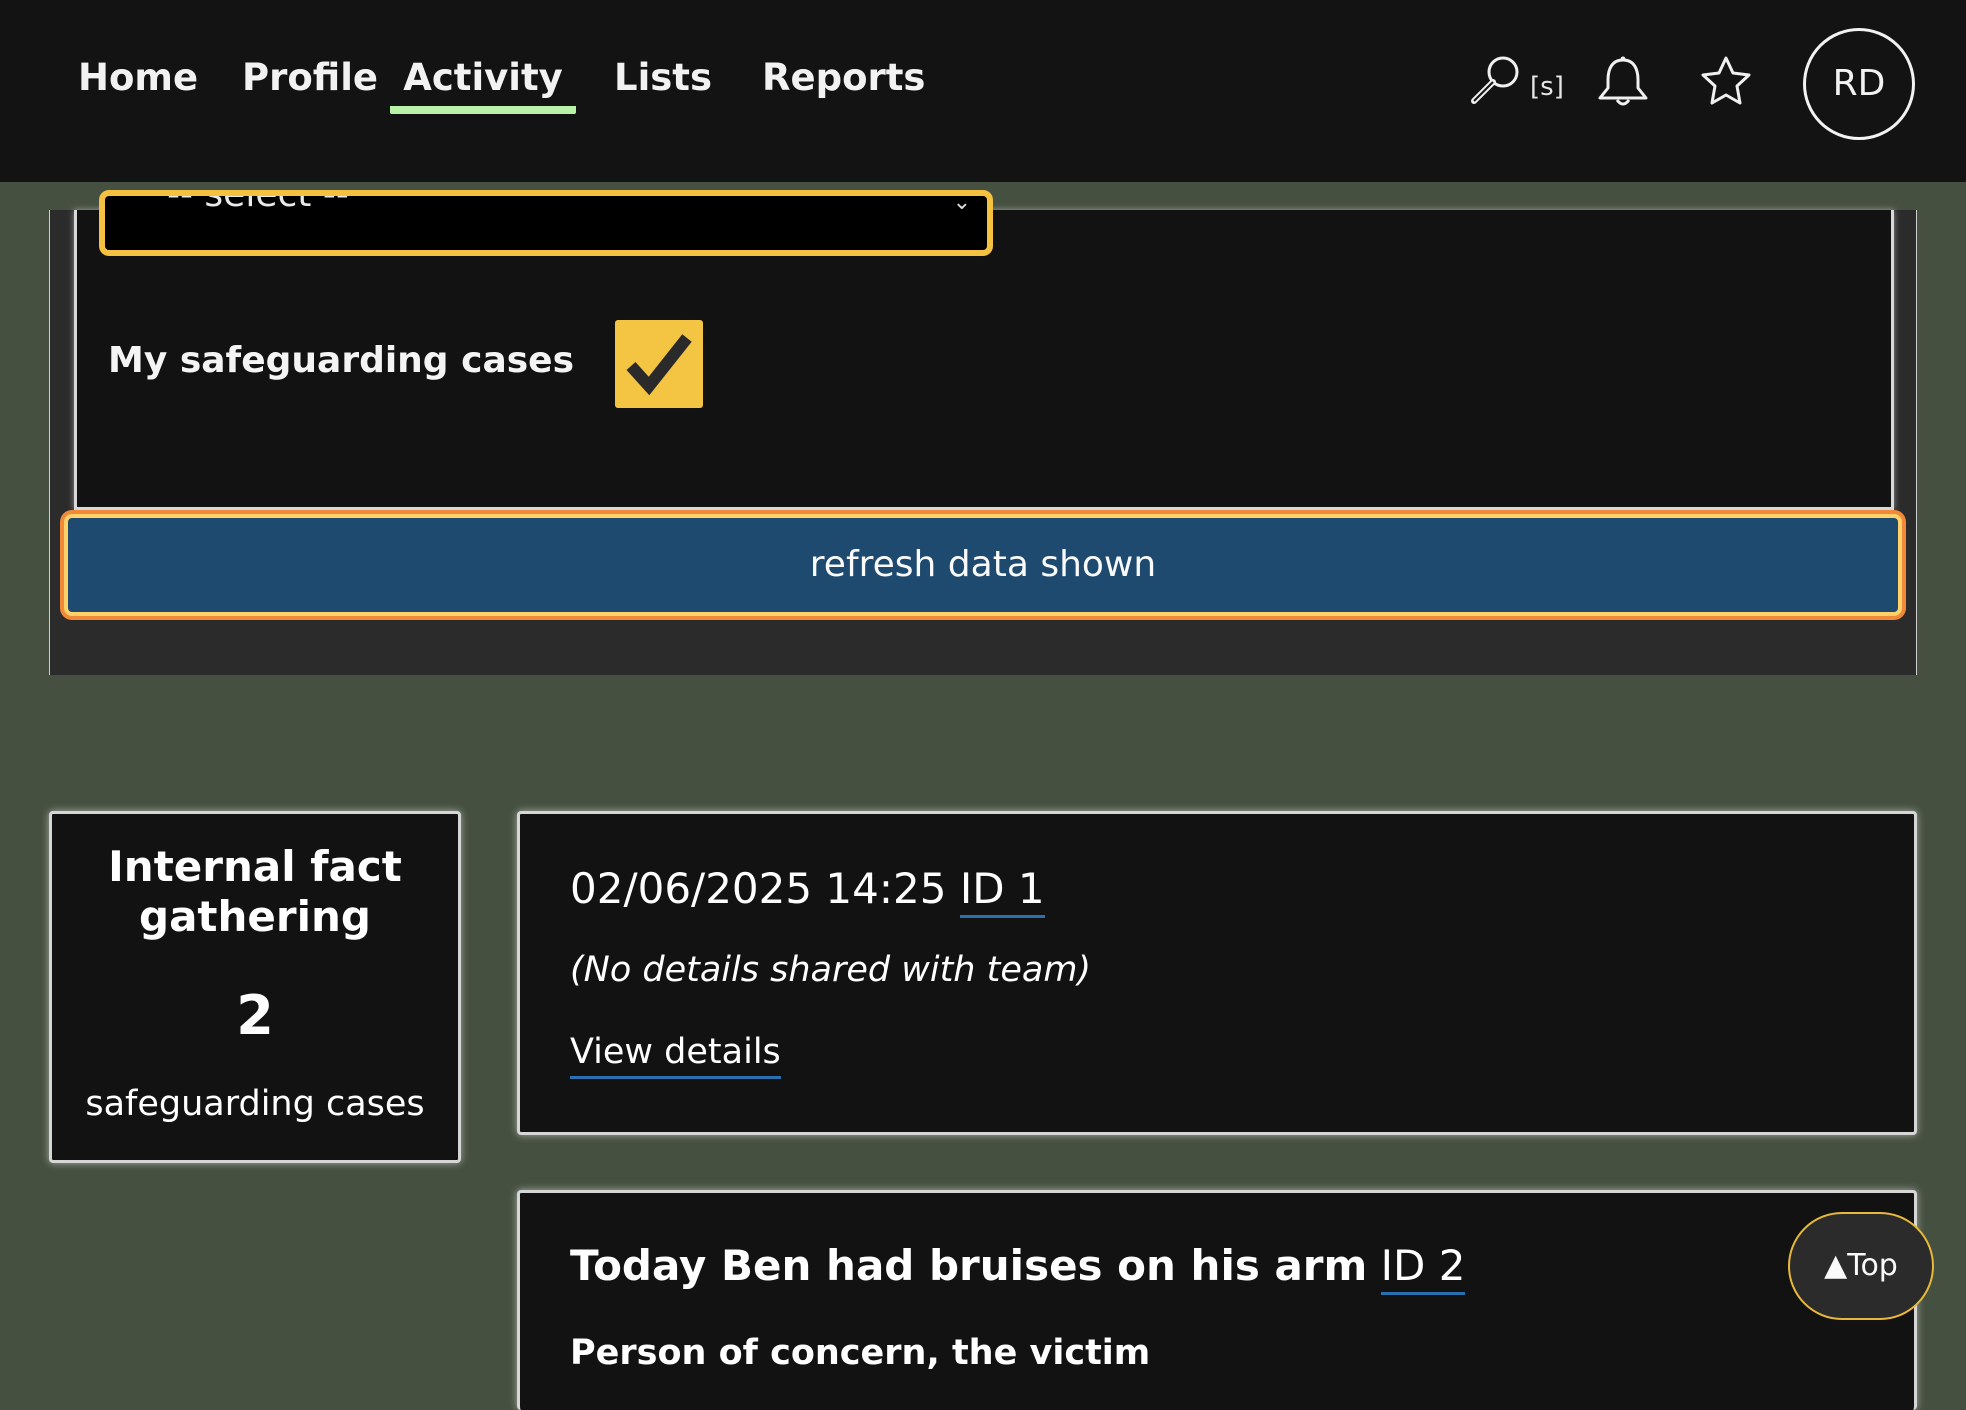 Image resolution: width=1966 pixels, height=1410 pixels. What do you see at coordinates (1547, 87) in the screenshot?
I see `search-shortcut-hint: [s]` at bounding box center [1547, 87].